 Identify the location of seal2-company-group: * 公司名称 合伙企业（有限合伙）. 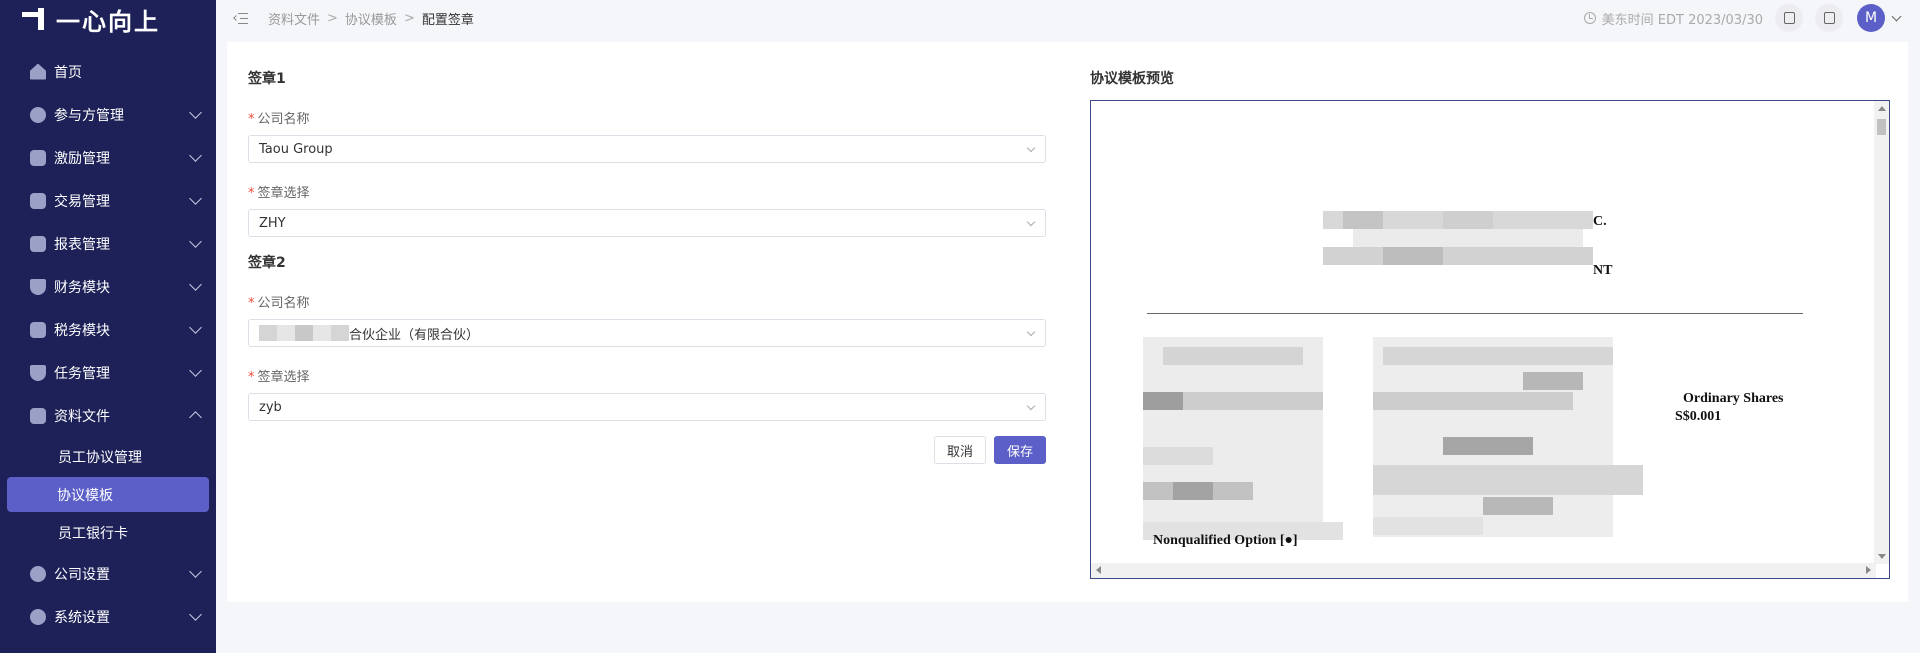
(647, 319).